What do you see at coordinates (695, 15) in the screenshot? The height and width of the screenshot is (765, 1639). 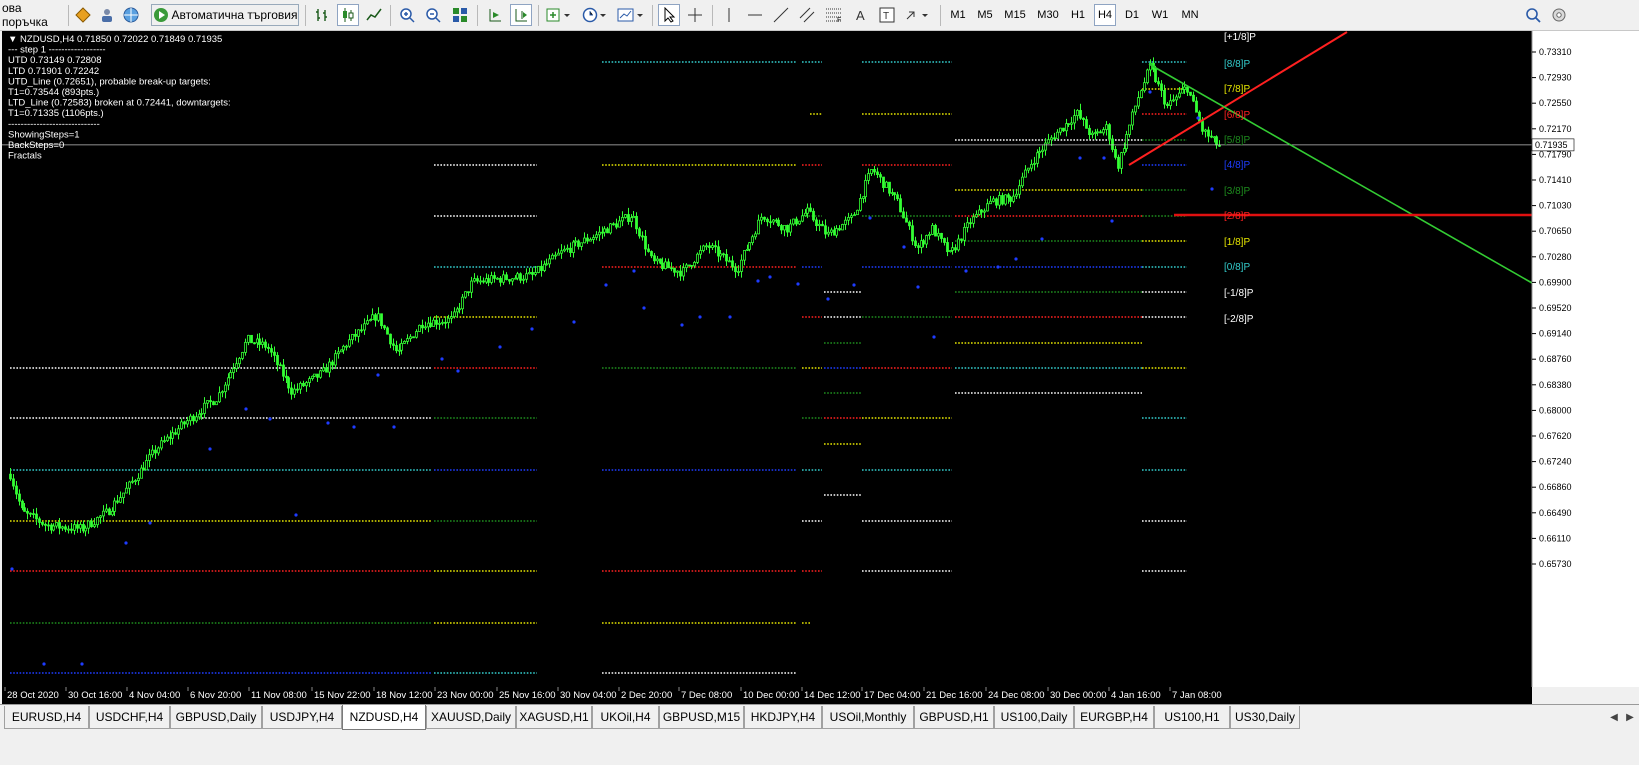 I see `crosshair-icon` at bounding box center [695, 15].